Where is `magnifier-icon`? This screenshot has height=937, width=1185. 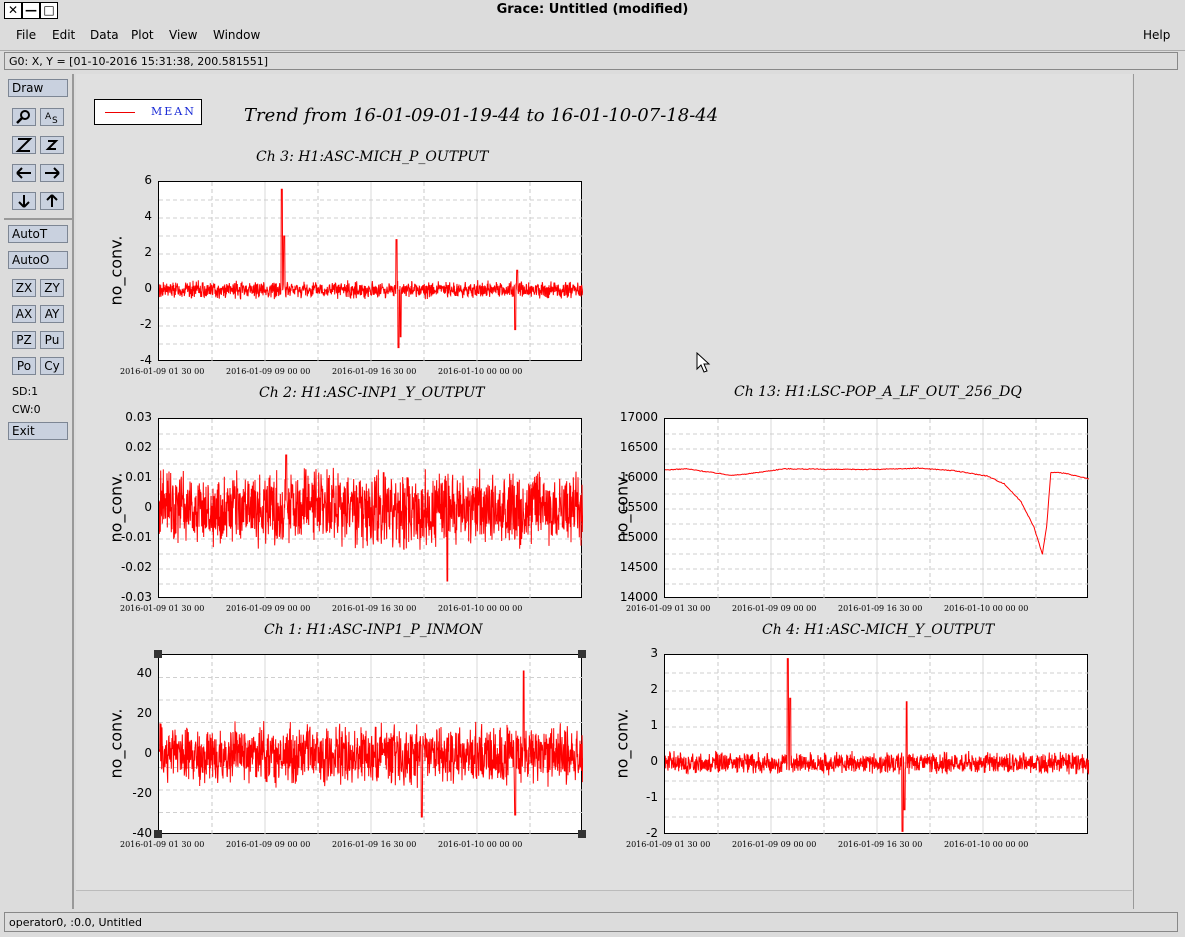 magnifier-icon is located at coordinates (23, 117).